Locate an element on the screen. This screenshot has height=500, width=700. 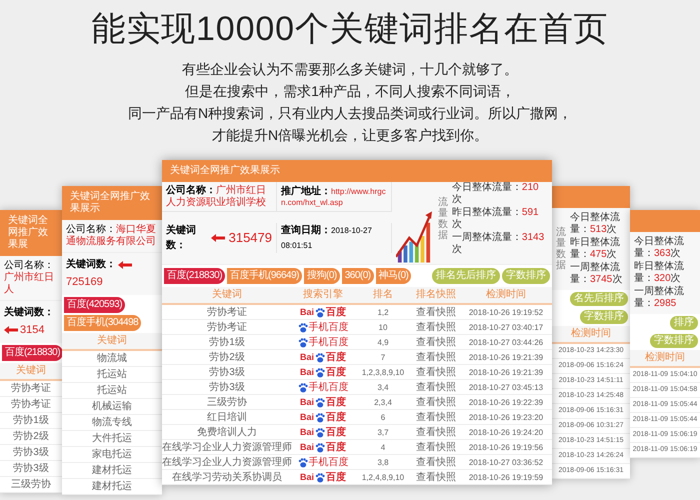
table-cell-text: 三级劳协 is located at coordinates (227, 403).